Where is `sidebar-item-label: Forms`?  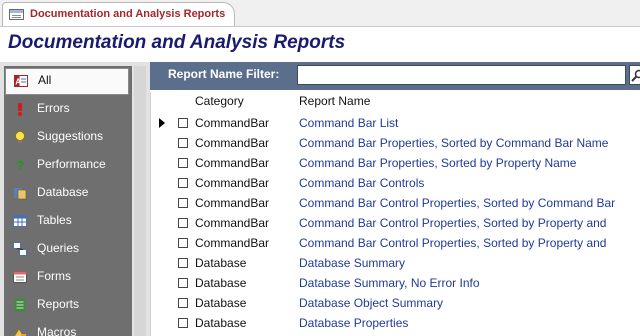 sidebar-item-label: Forms is located at coordinates (54, 276).